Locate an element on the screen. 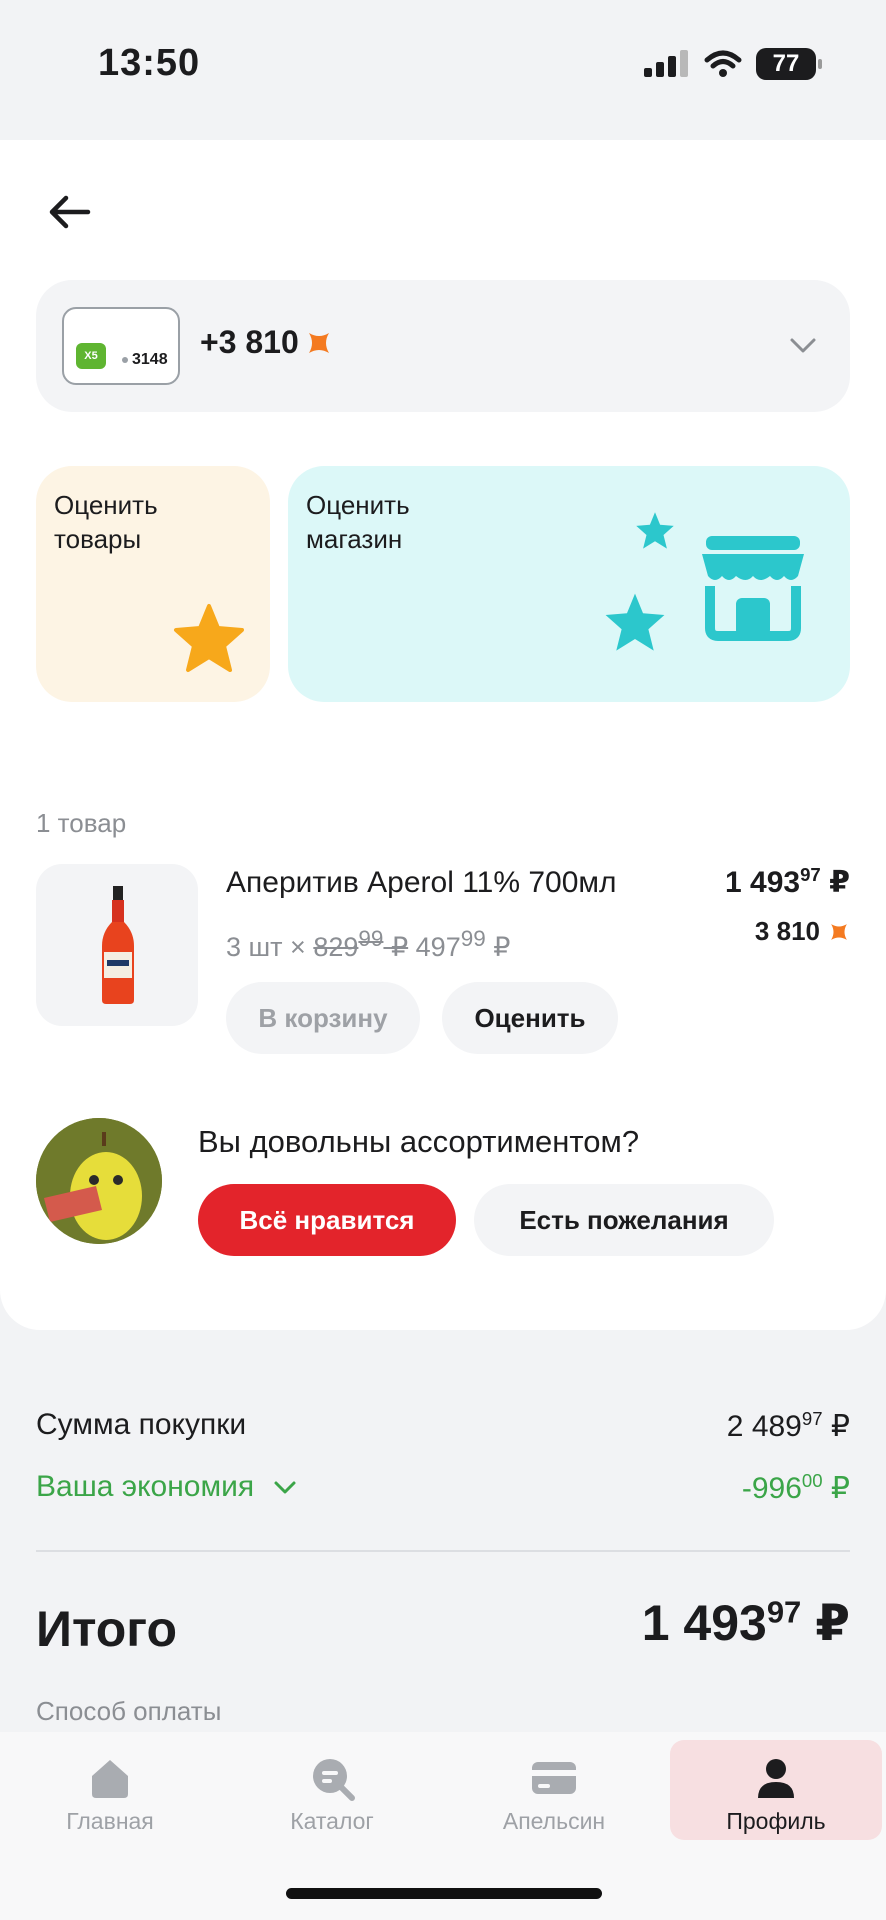  x5-logo: X5 is located at coordinates (91, 356).